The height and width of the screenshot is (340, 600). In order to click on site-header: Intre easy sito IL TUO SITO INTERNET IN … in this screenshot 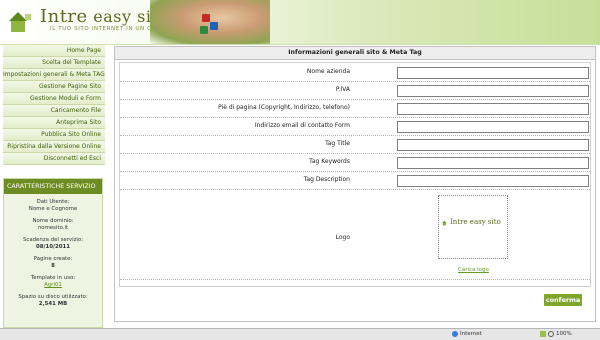, I will do `click(300, 22)`.